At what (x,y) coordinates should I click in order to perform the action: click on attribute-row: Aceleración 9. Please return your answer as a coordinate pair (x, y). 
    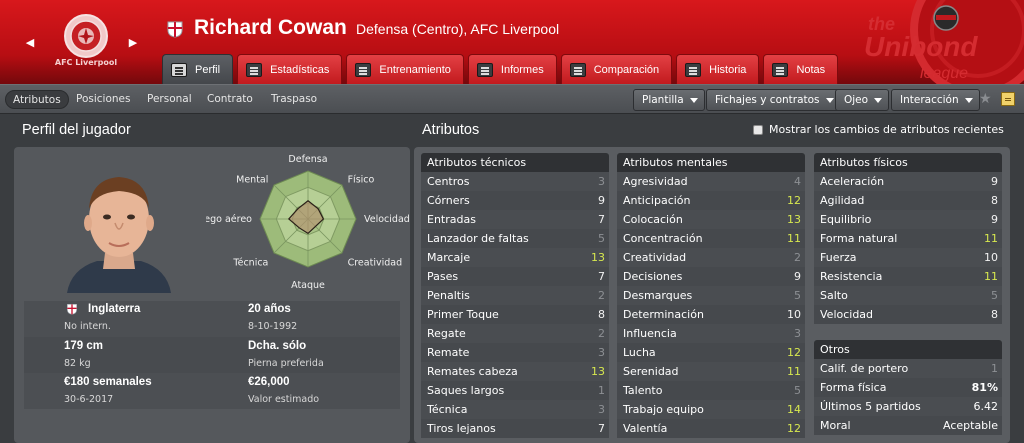
    Looking at the image, I should click on (908, 181).